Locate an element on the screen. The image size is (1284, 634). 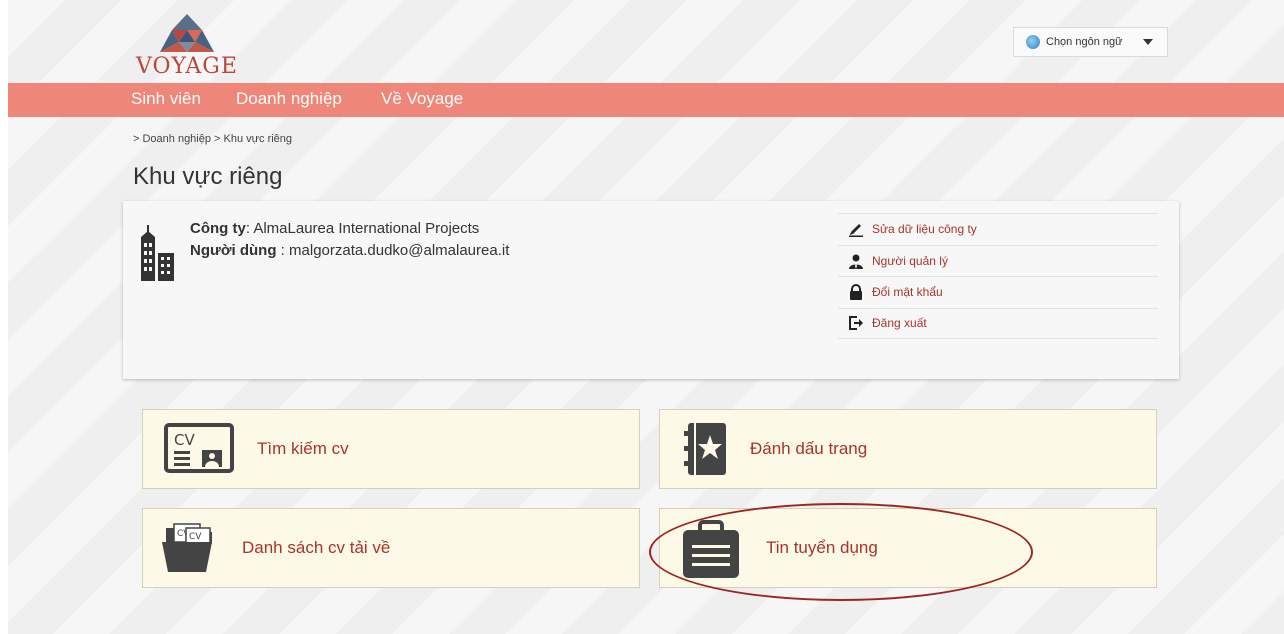
change-password-link: Đổi mật khẩu is located at coordinates (998, 292).